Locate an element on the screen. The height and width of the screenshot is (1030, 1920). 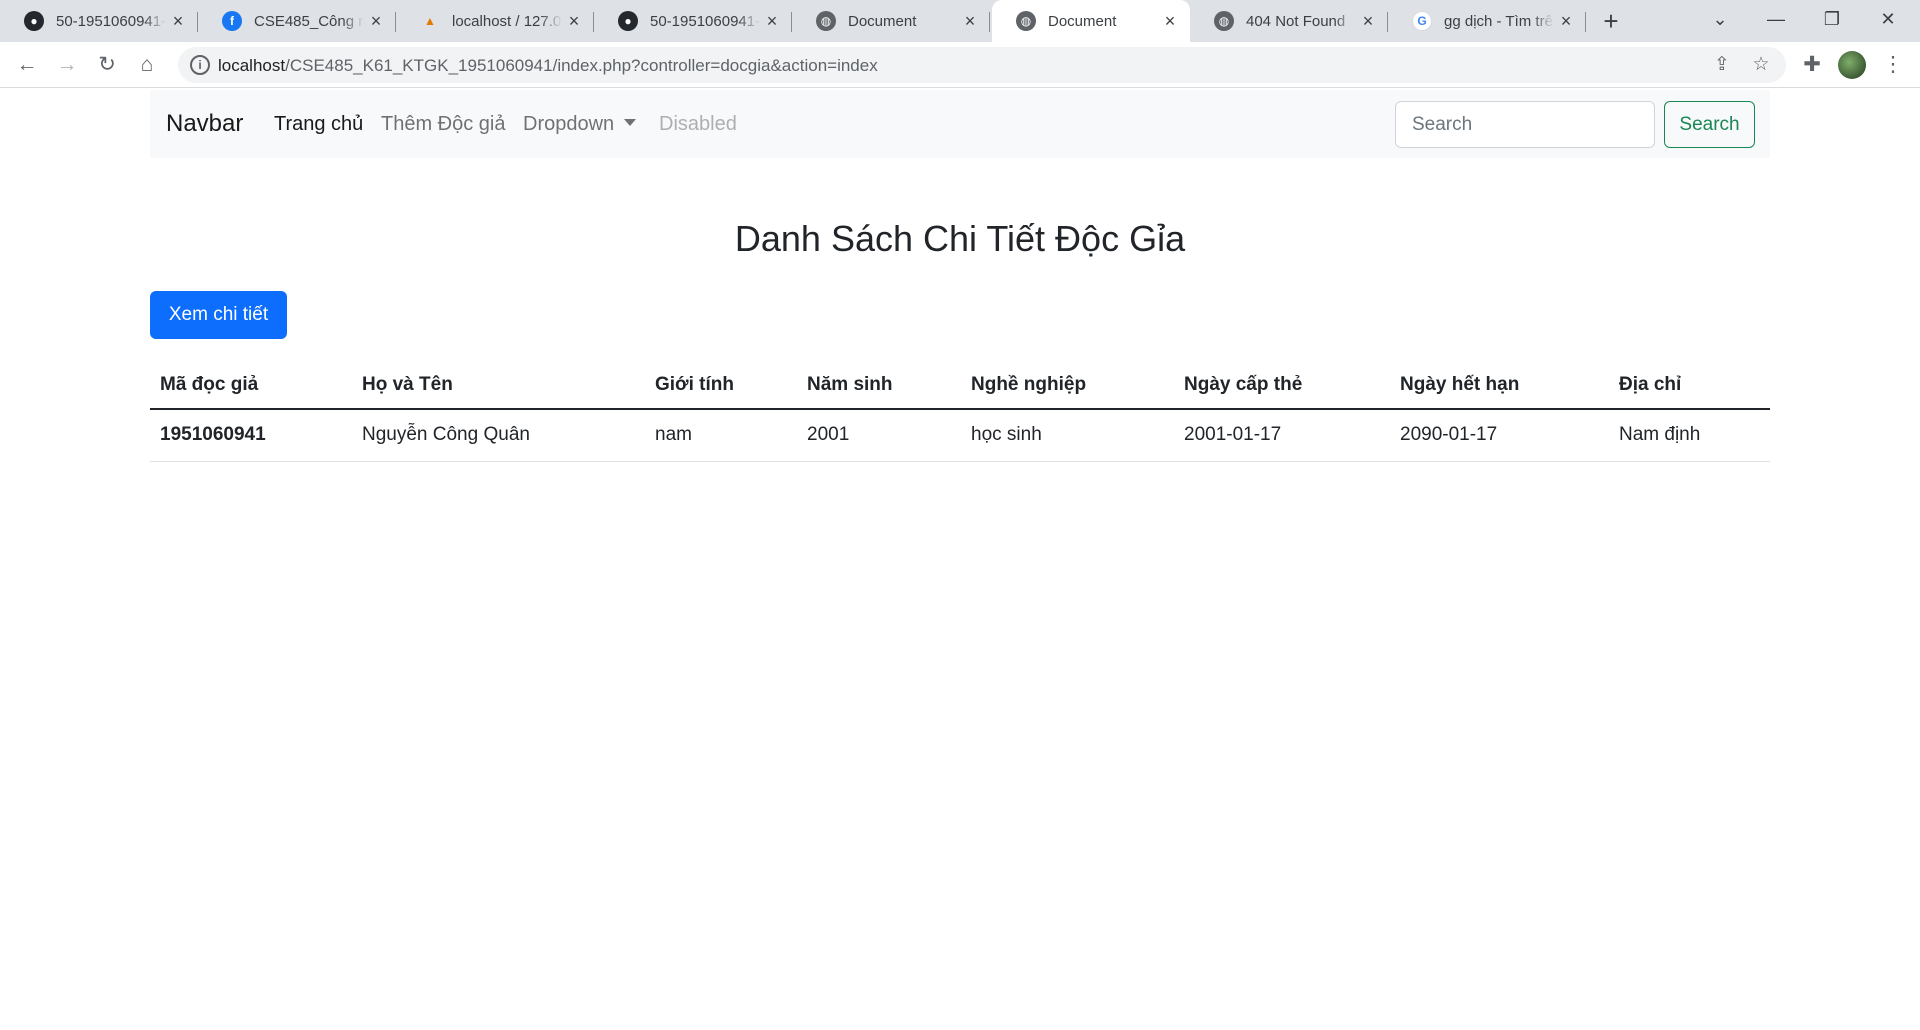
reload-icon: ↻ is located at coordinates (107, 65).